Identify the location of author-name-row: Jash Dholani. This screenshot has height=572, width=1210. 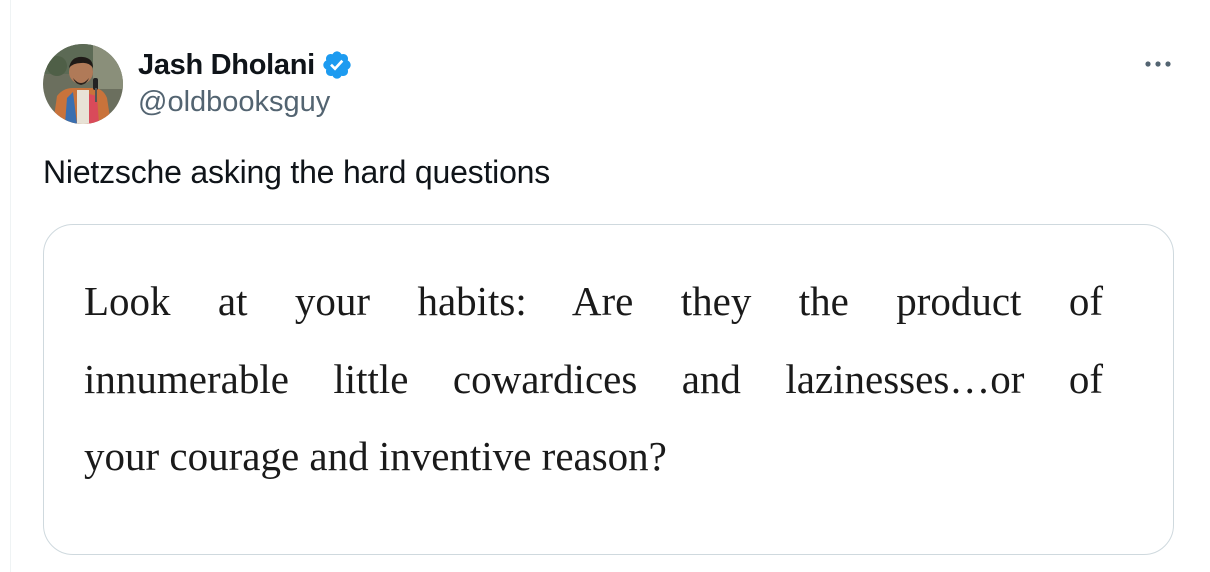
(245, 65).